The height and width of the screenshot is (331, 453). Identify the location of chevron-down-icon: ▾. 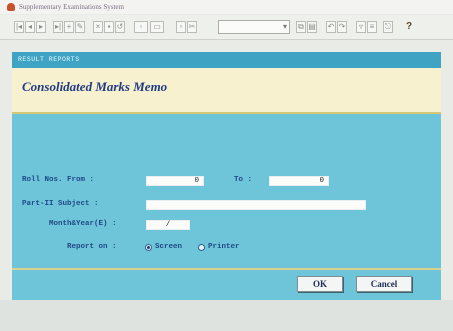
(285, 26).